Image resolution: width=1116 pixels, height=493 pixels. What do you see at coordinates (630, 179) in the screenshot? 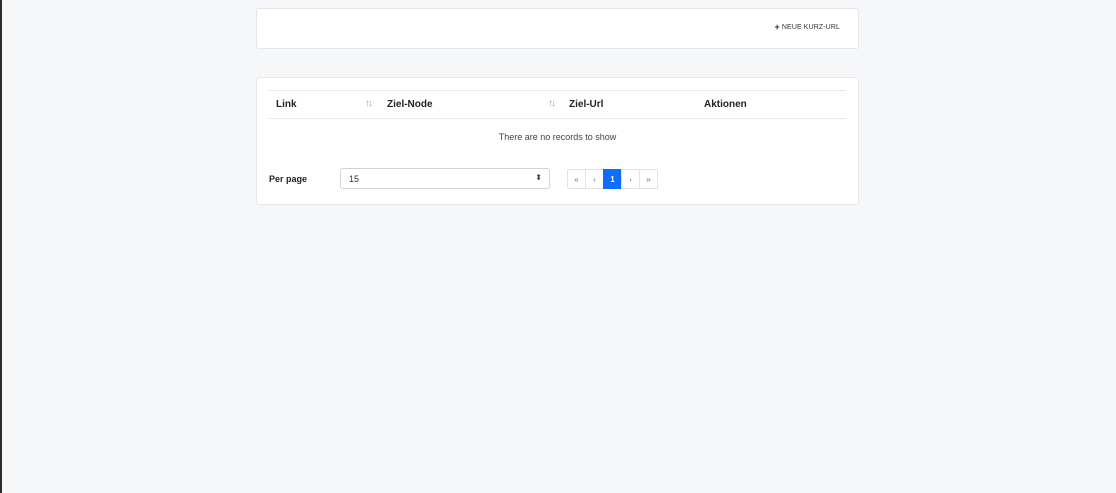
I see `next-page-button: ›` at bounding box center [630, 179].